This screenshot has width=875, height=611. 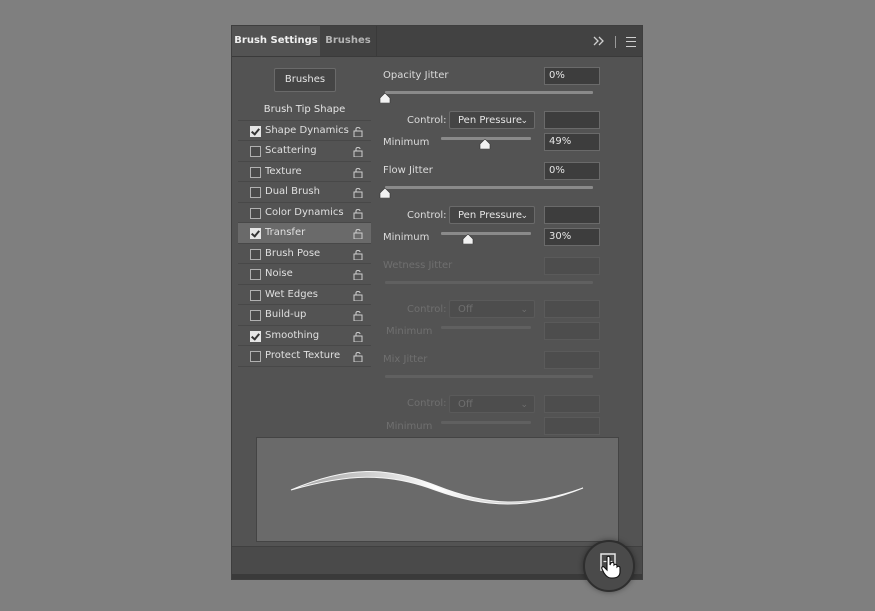 I want to click on opacity-jitter-field: 0%, so click(x=572, y=76).